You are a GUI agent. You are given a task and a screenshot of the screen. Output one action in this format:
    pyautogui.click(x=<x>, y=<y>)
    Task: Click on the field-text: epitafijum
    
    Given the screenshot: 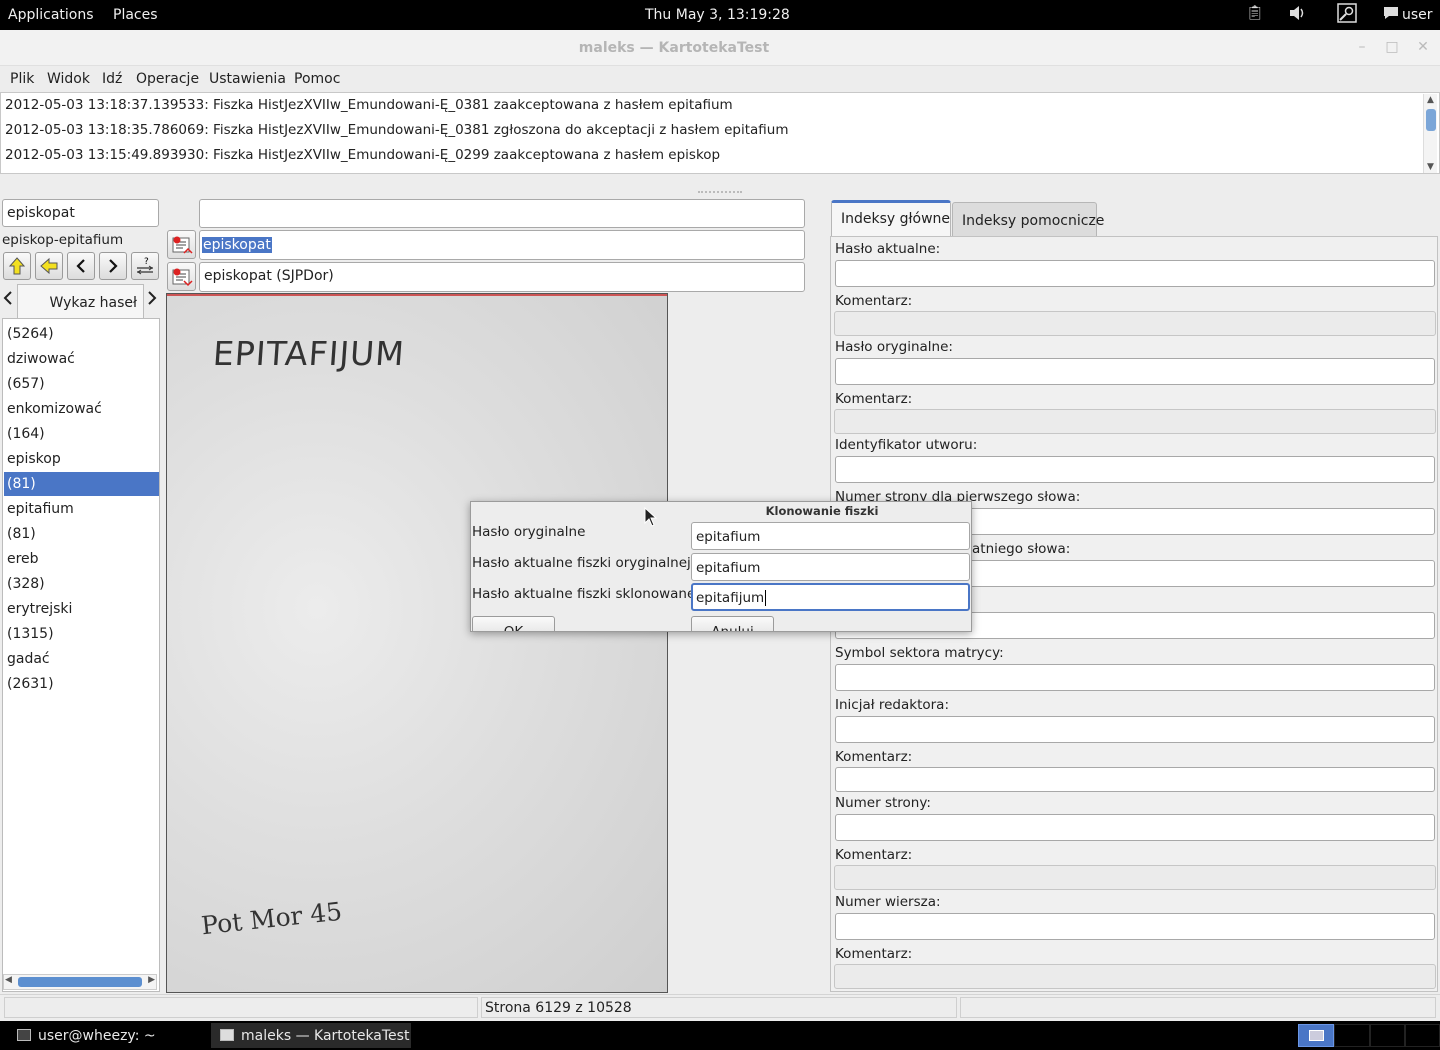 What is the action you would take?
    pyautogui.click(x=730, y=598)
    